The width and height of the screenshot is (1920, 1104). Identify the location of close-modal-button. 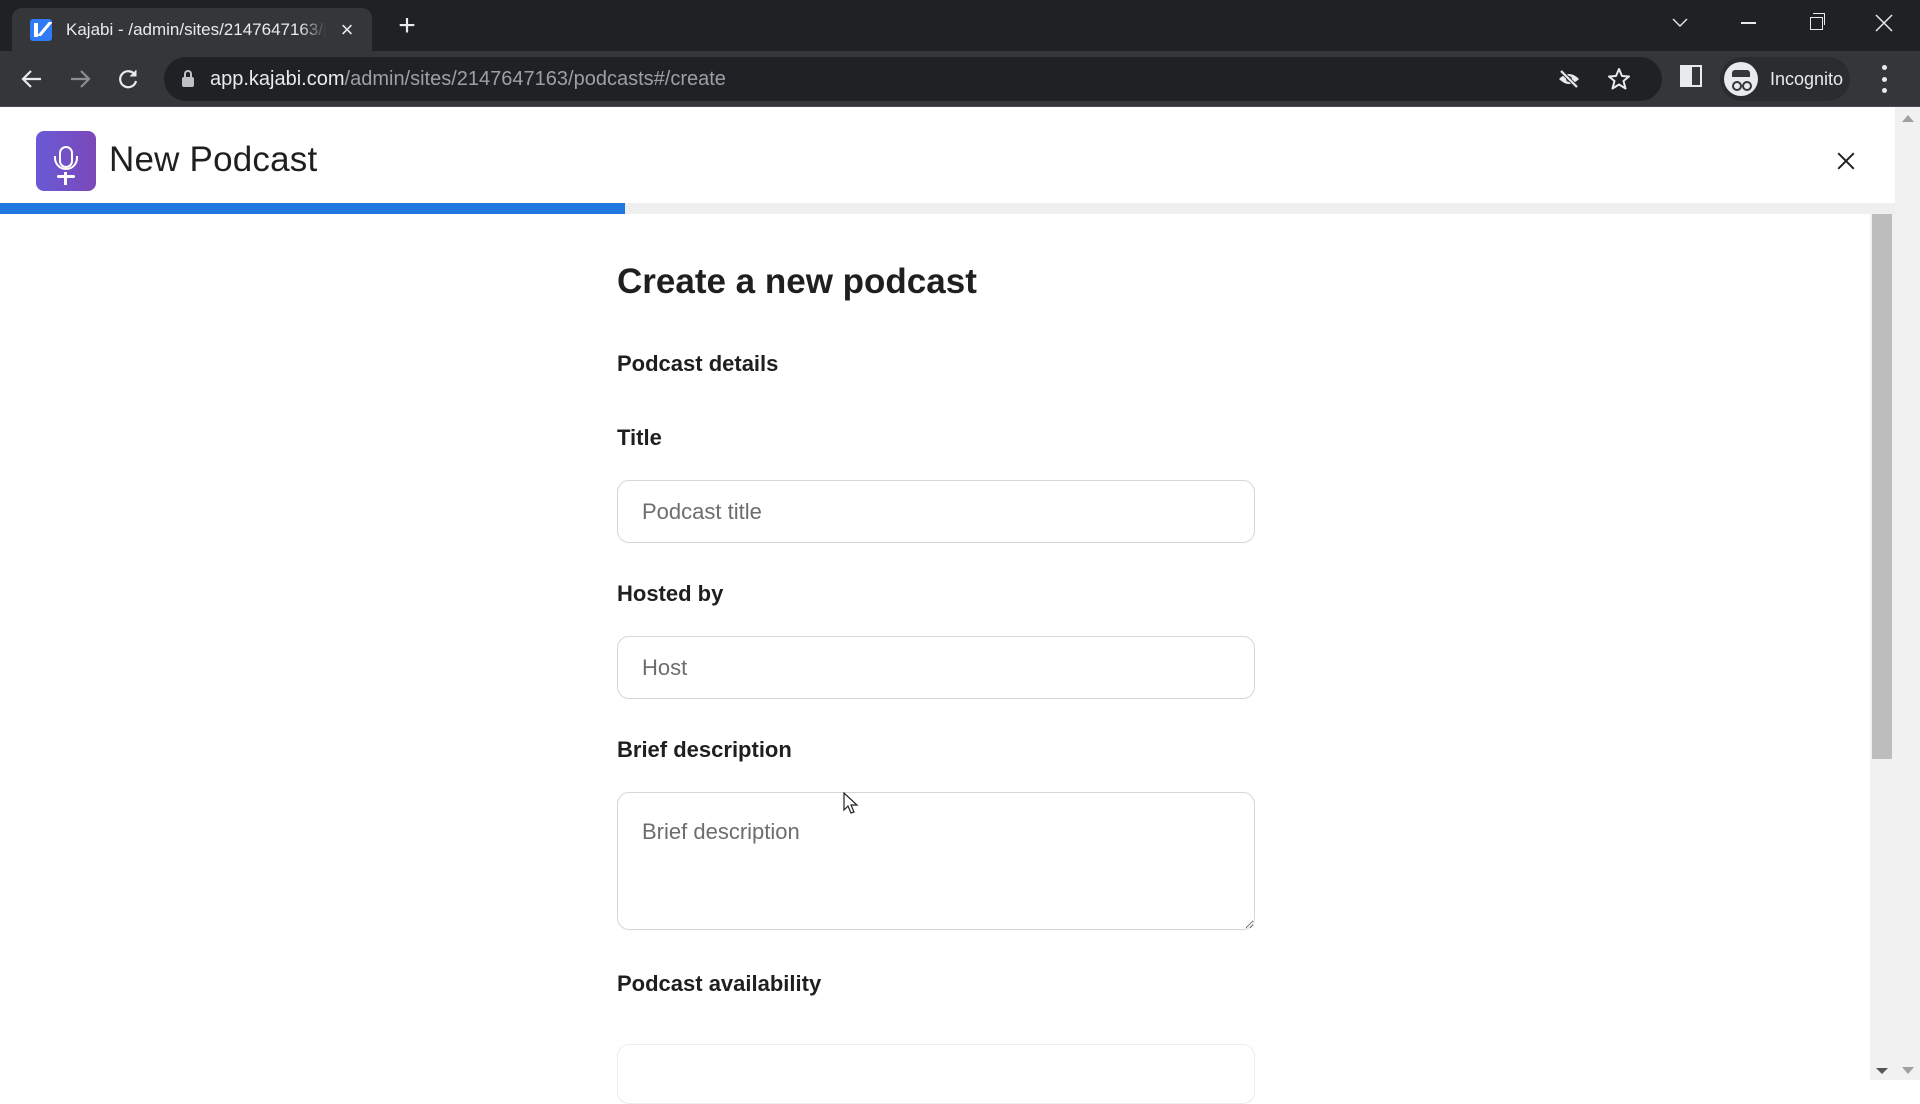
(1846, 161).